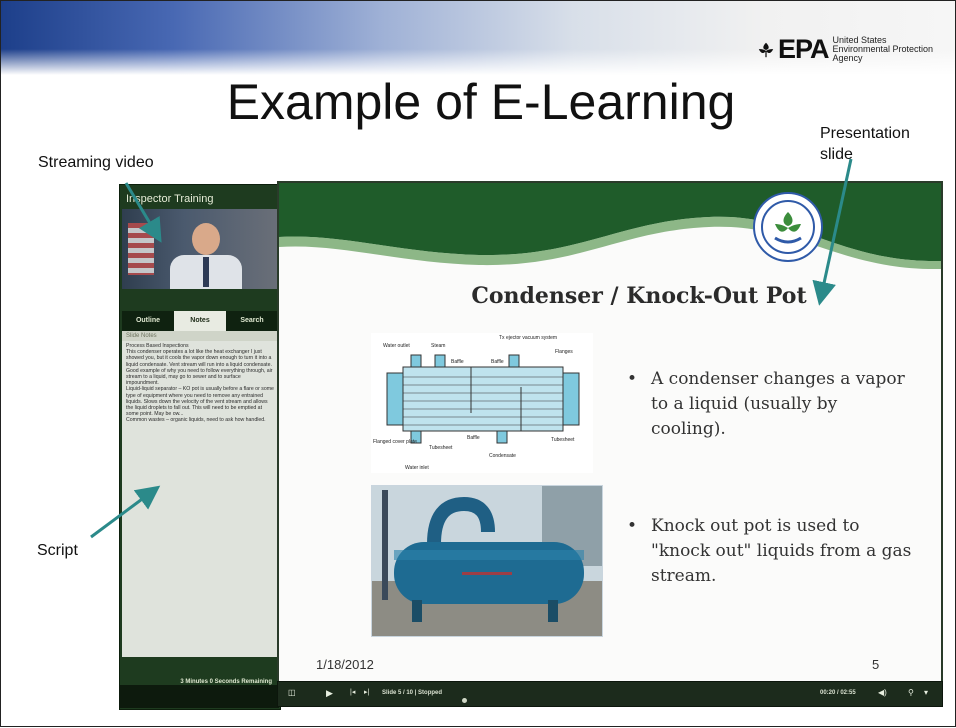 The width and height of the screenshot is (956, 728). I want to click on arrow-to-script, so click(125, 512).